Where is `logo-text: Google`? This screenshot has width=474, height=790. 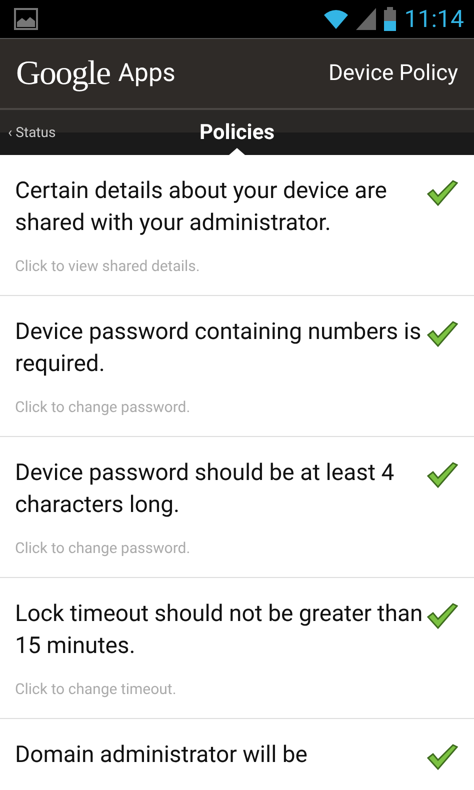
logo-text: Google is located at coordinates (63, 73).